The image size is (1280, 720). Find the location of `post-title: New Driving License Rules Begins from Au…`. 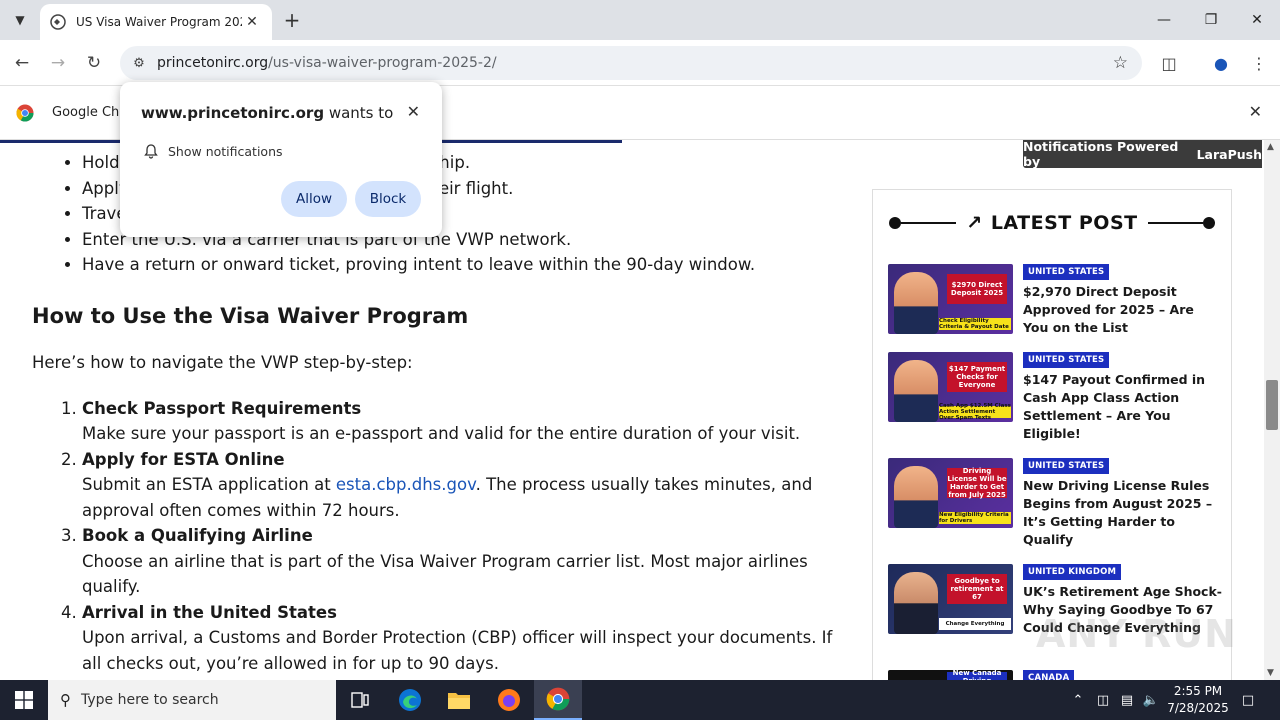

post-title: New Driving License Rules Begins from Au… is located at coordinates (1123, 513).